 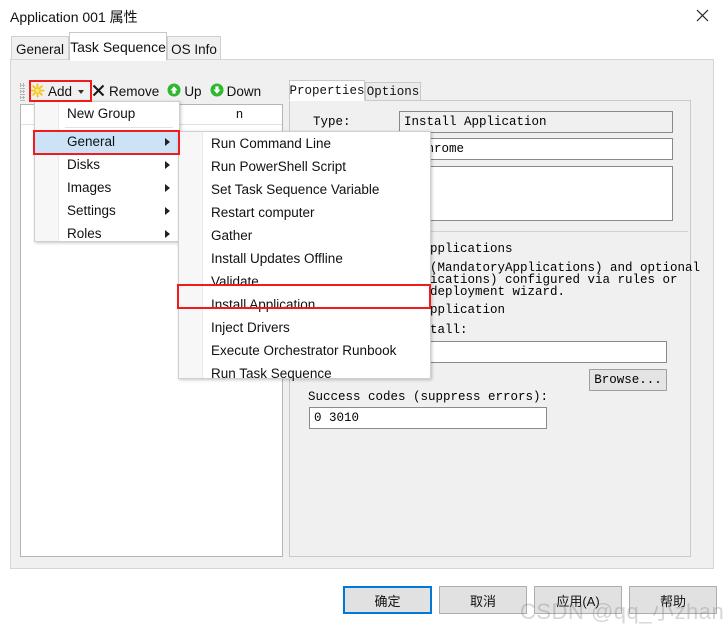 What do you see at coordinates (304, 281) in the screenshot?
I see `submenu-item-validate: Validate` at bounding box center [304, 281].